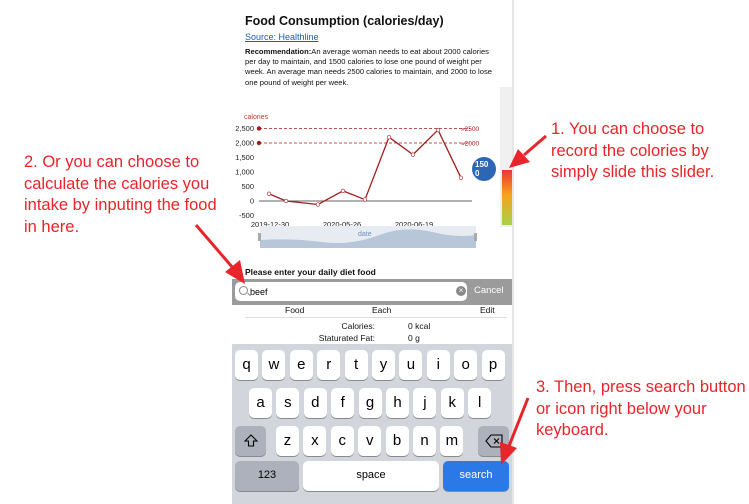  What do you see at coordinates (508, 453) in the screenshot?
I see `arrow-to-search-key-head` at bounding box center [508, 453].